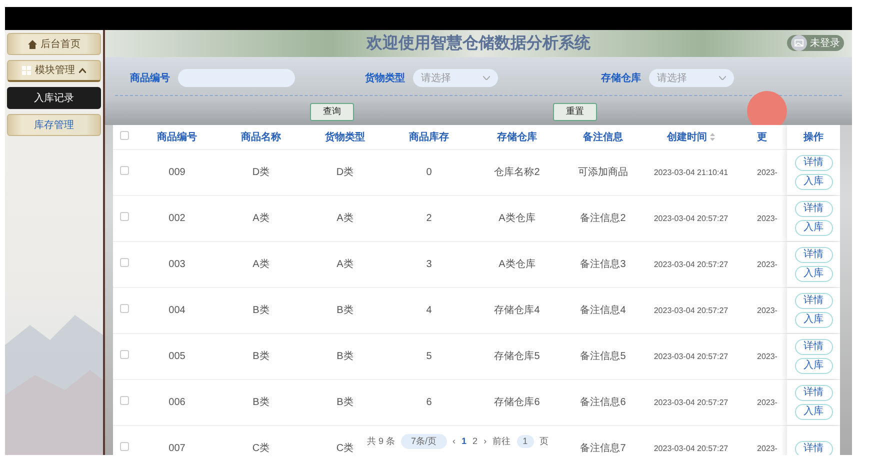 The width and height of the screenshot is (870, 461). What do you see at coordinates (54, 125) in the screenshot?
I see `sidebar-subitem: 库存管理` at bounding box center [54, 125].